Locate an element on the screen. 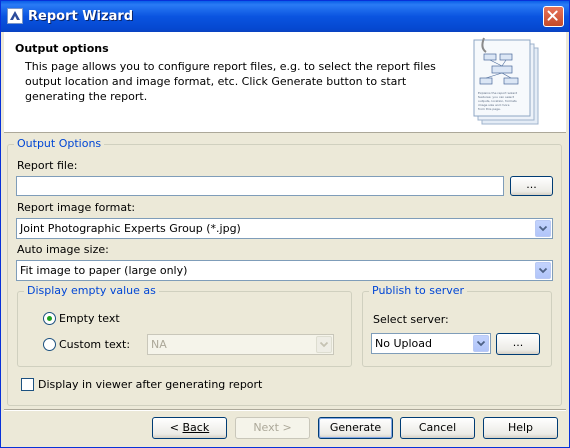  page-title: Output options is located at coordinates (62, 48).